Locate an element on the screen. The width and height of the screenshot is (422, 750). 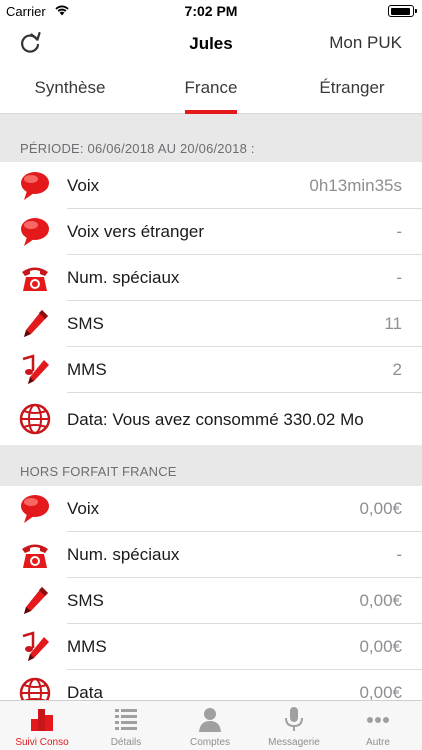
usage-row-data: Data: Vous avez consommé 330.02 Mo is located at coordinates (211, 419).